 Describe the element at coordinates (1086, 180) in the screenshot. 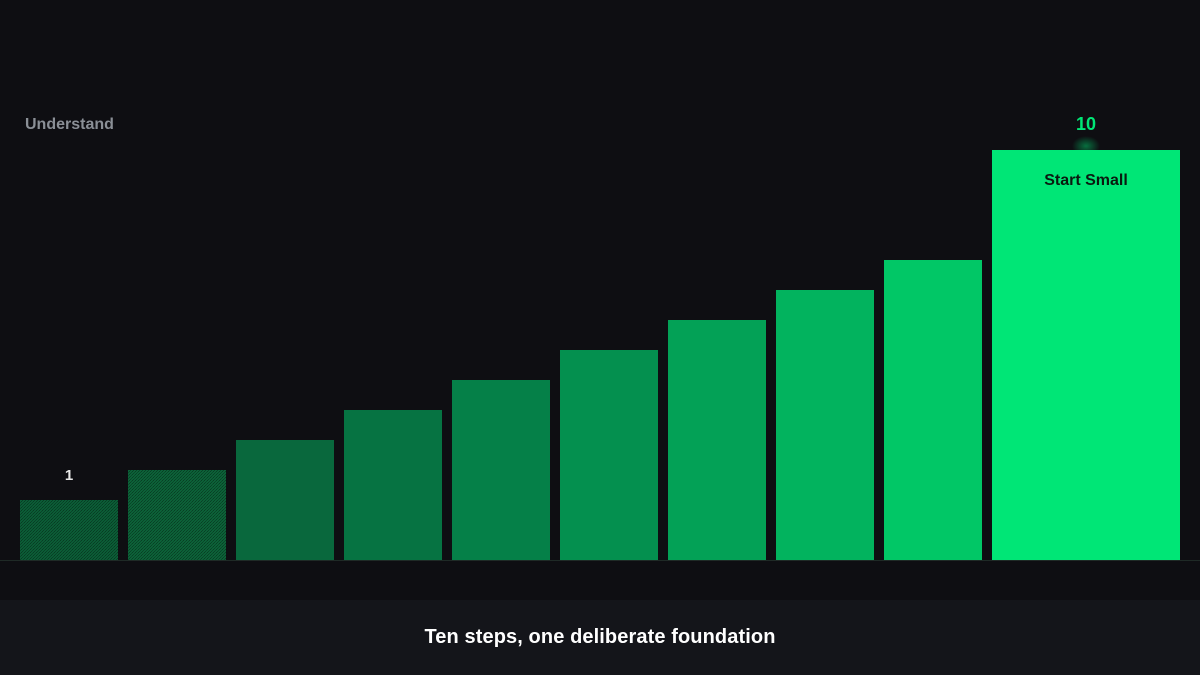

I see `last-bar-inner-label: Start Small` at that location.